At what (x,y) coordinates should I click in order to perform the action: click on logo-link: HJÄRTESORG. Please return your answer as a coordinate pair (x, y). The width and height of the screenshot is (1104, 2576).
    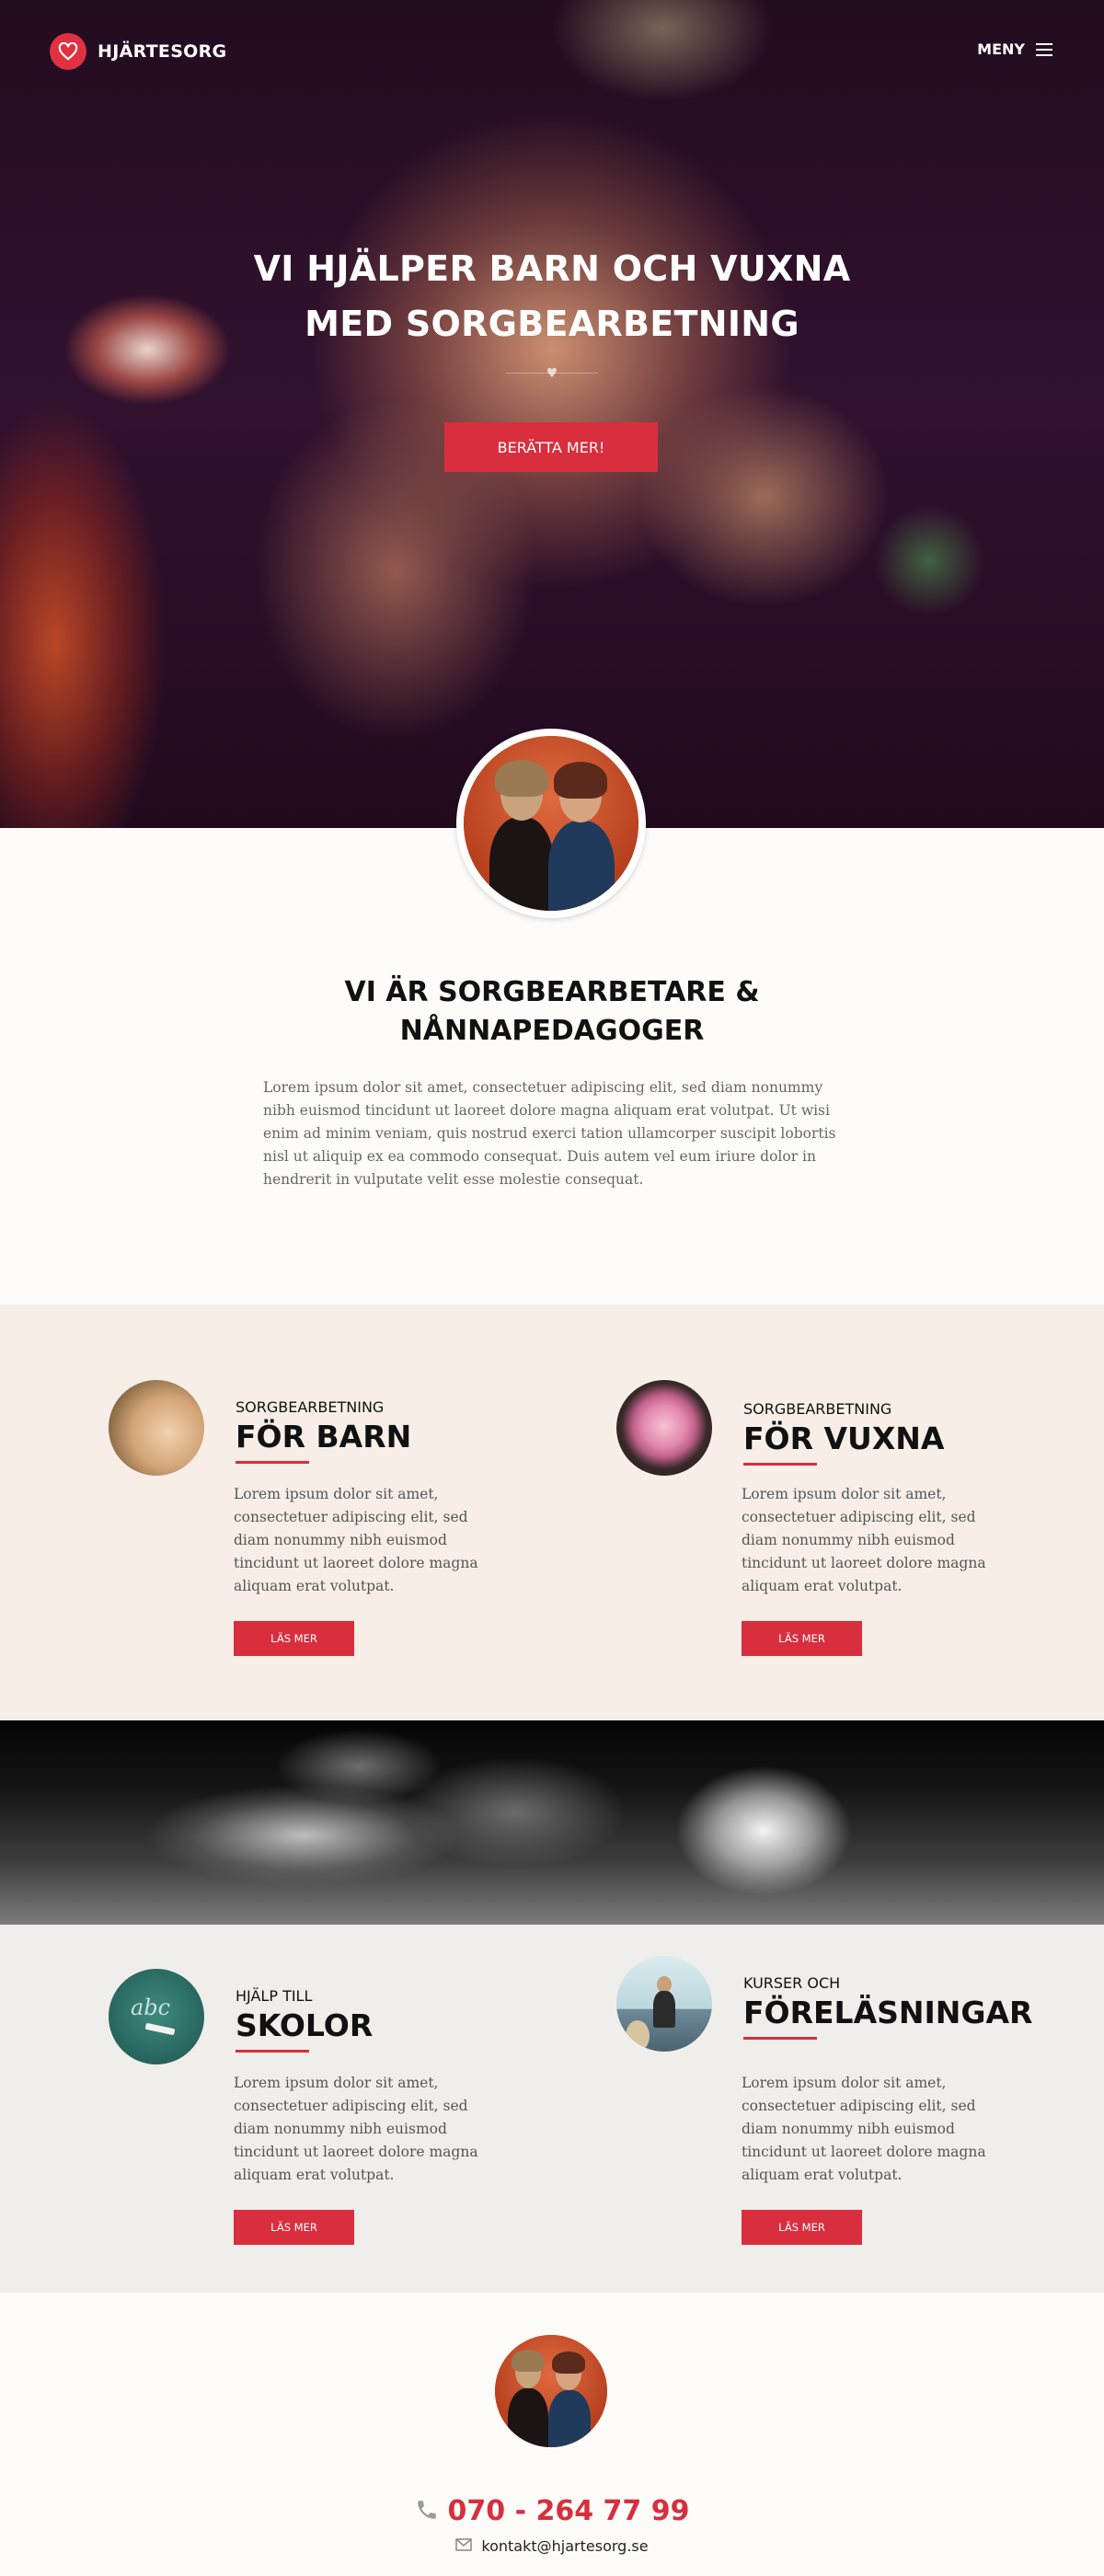
    Looking at the image, I should click on (138, 51).